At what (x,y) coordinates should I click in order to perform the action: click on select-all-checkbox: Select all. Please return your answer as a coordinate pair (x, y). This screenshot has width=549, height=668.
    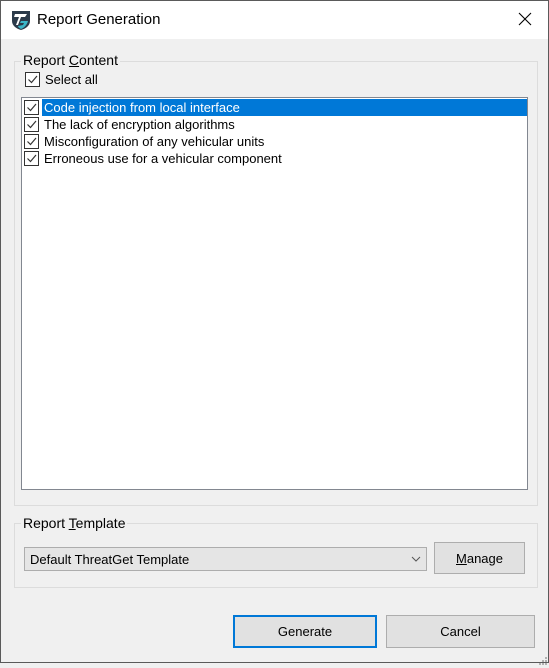
    Looking at the image, I should click on (61, 79).